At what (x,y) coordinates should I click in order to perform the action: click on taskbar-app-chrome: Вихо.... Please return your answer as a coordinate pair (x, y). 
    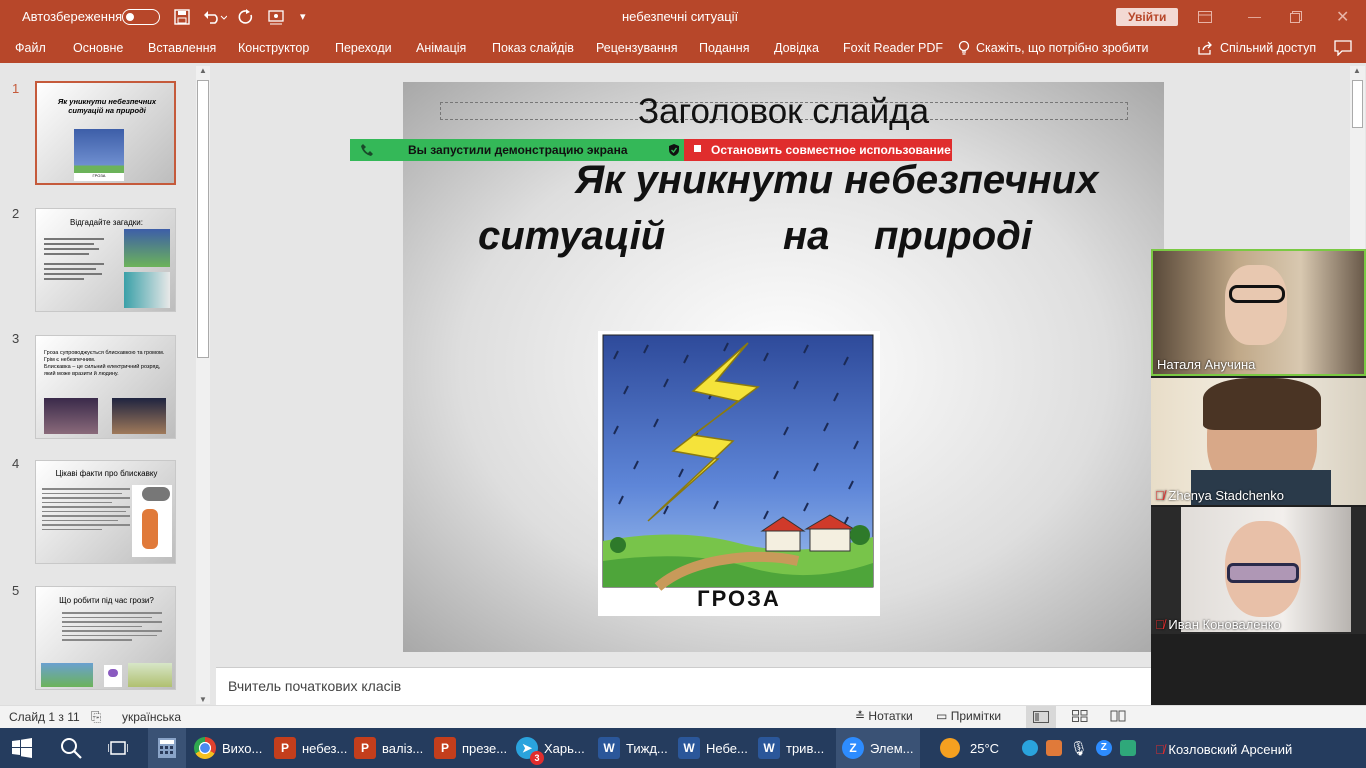
    Looking at the image, I should click on (228, 748).